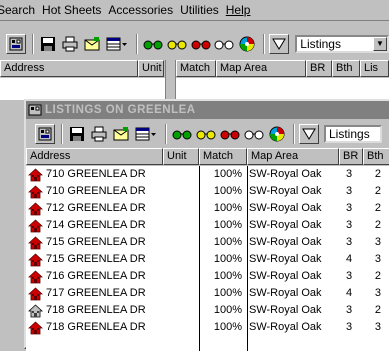  I want to click on funnel-icon, so click(309, 134).